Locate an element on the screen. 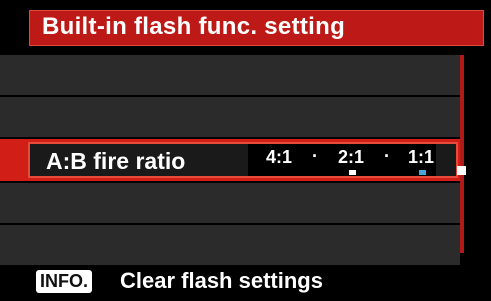  ratio-option-2-1: 2:1 is located at coordinates (351, 157).